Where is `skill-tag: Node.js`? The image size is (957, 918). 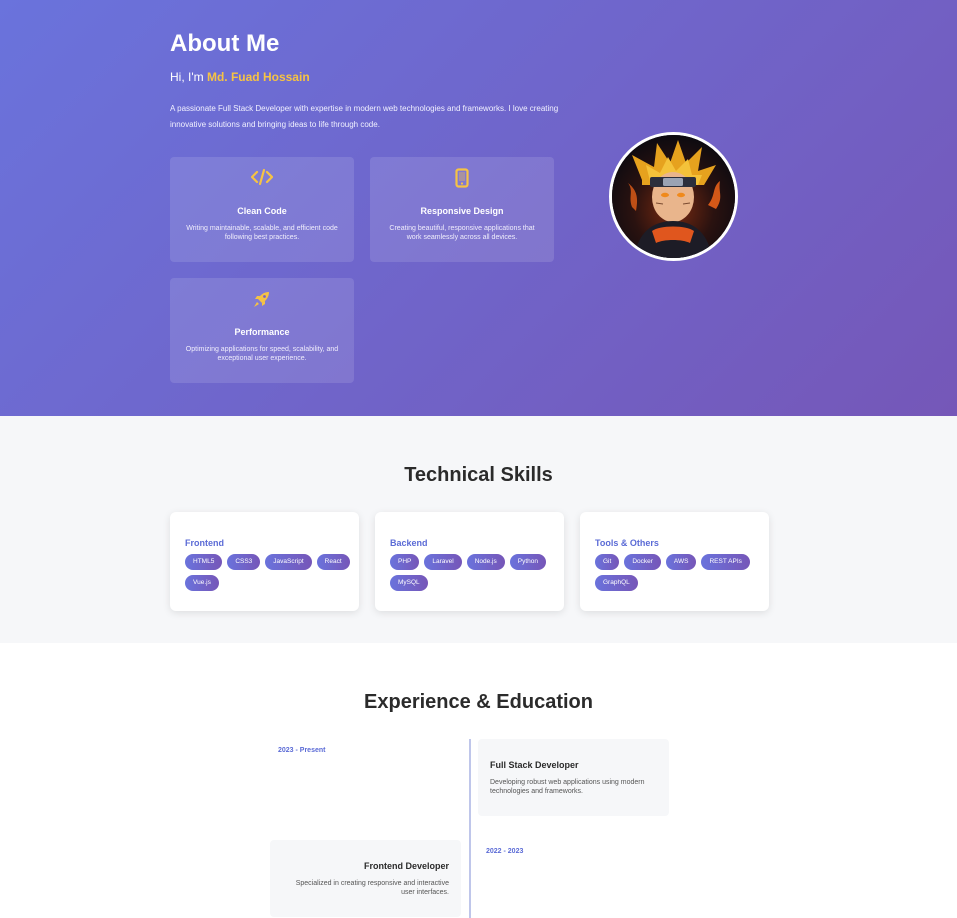
skill-tag: Node.js is located at coordinates (485, 562).